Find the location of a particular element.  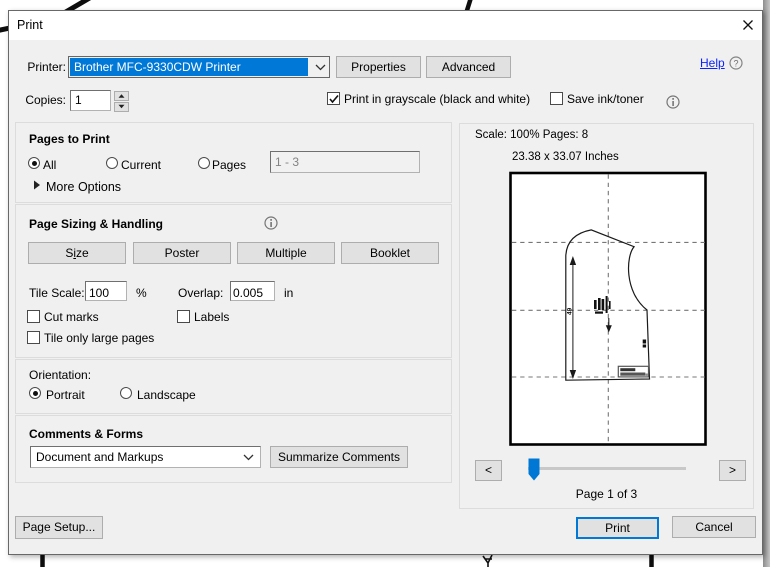

svg-text: 49 is located at coordinates (570, 311).